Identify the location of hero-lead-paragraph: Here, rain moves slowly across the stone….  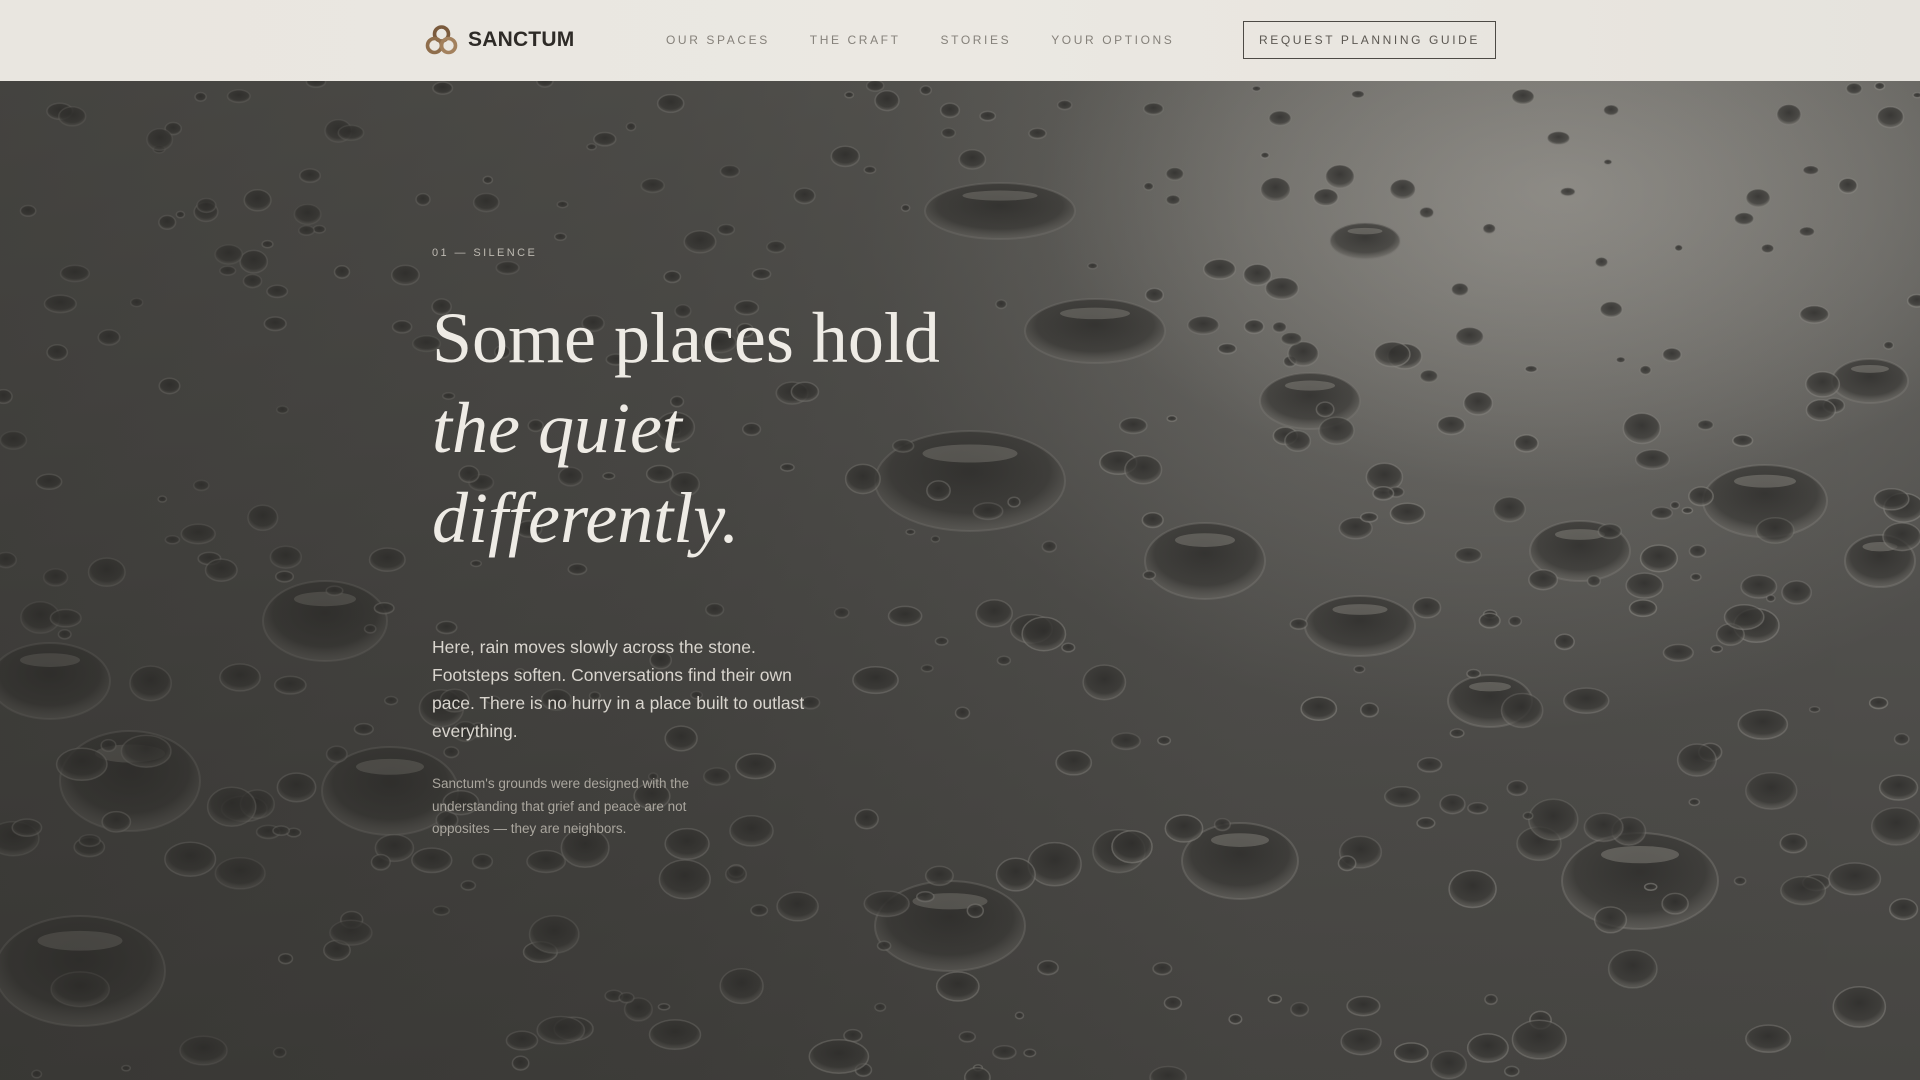
(618, 689).